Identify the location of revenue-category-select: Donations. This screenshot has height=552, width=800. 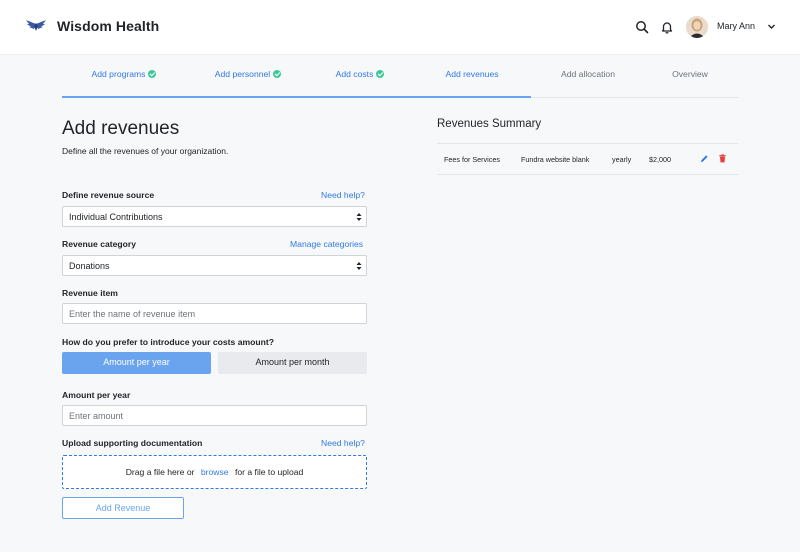
(214, 265).